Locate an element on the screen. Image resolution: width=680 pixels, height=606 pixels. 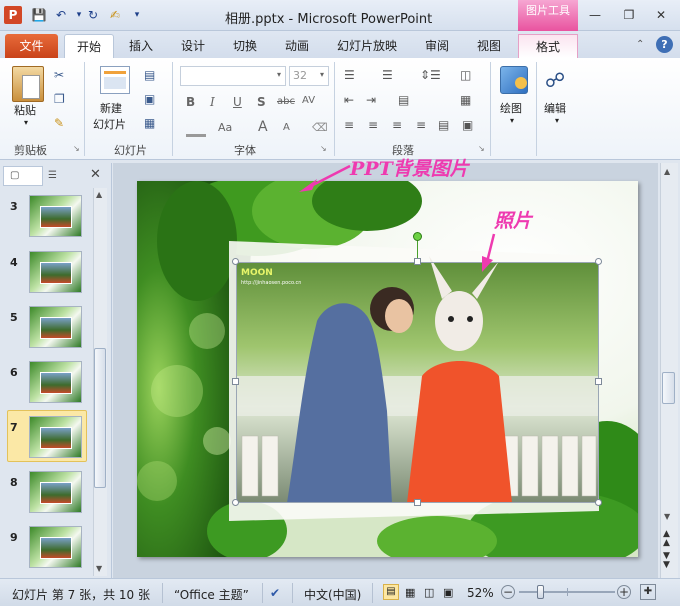
scroll-up-icon: ▲ is located at coordinates (99, 194).